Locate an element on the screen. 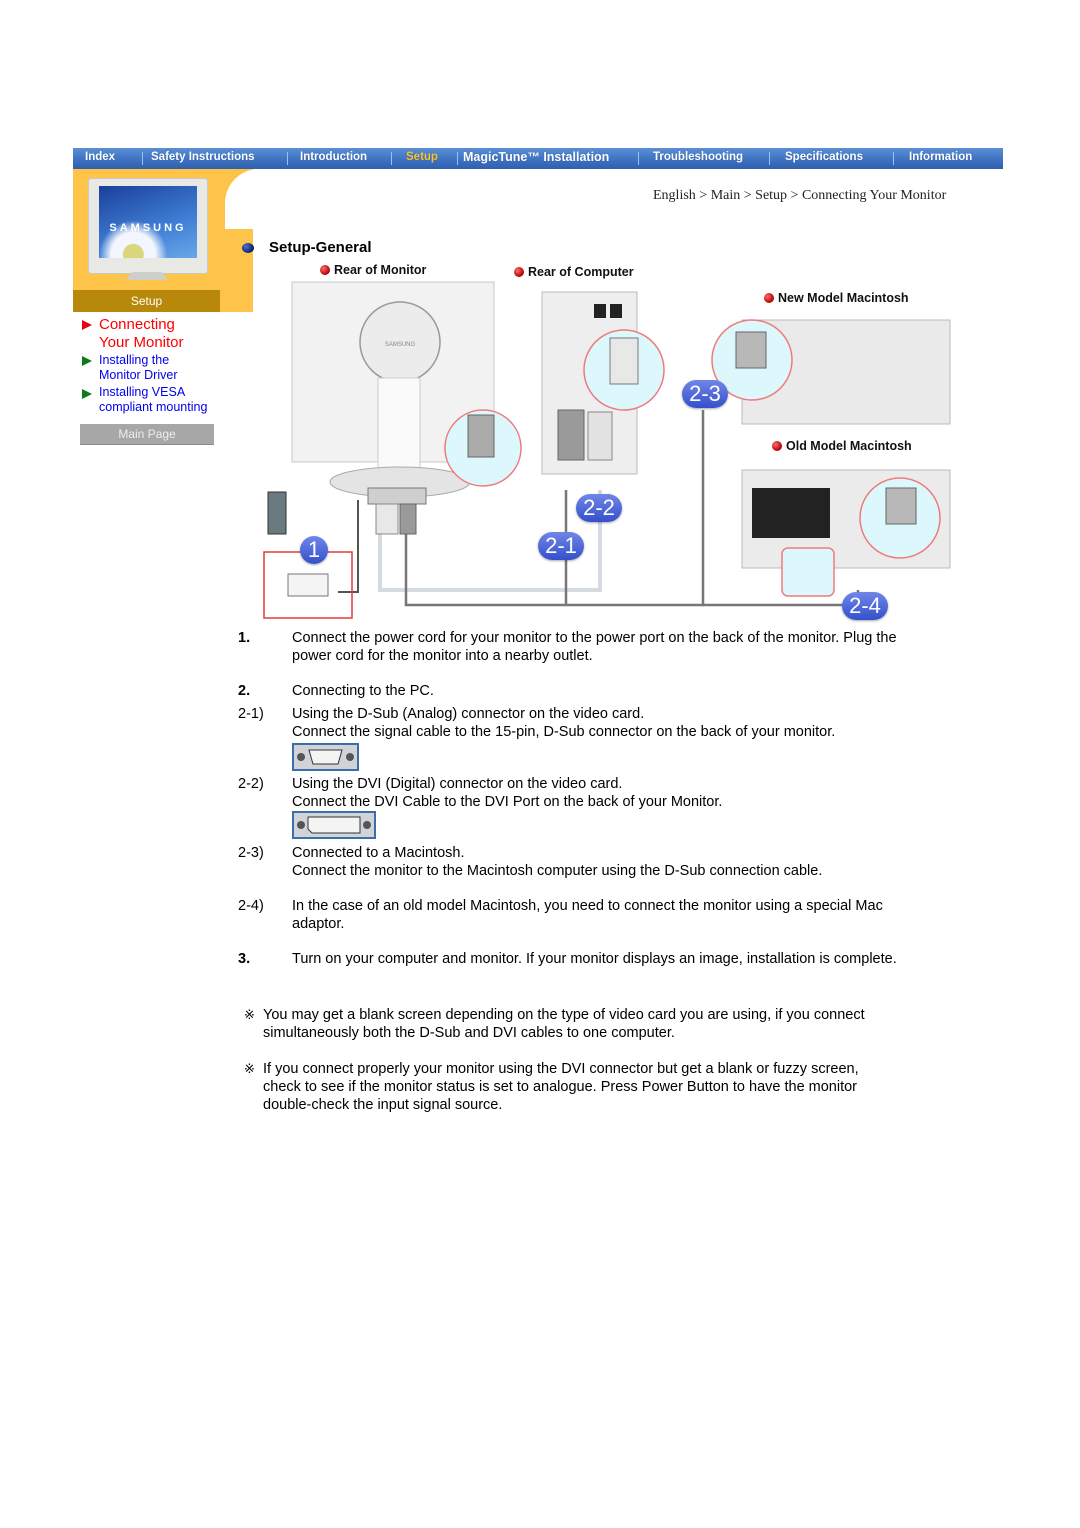 This screenshot has height=1528, width=1080. dvi-connector-drawing is located at coordinates (334, 825).